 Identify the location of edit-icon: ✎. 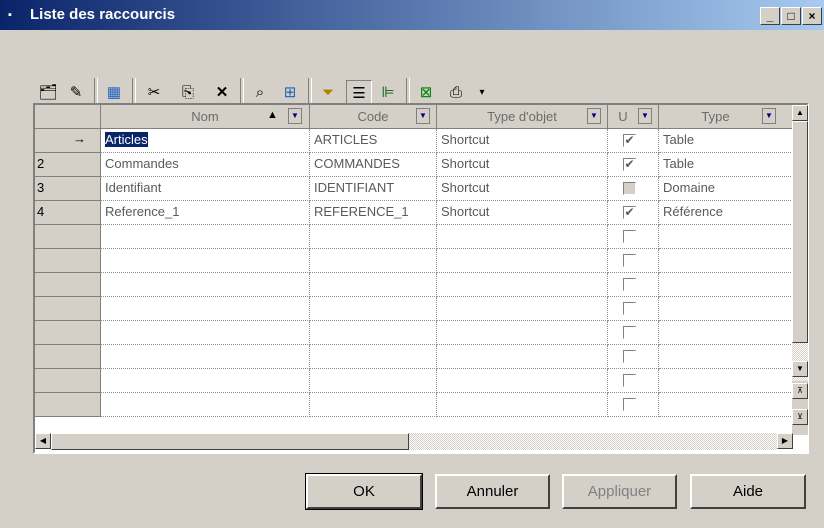
(76, 92).